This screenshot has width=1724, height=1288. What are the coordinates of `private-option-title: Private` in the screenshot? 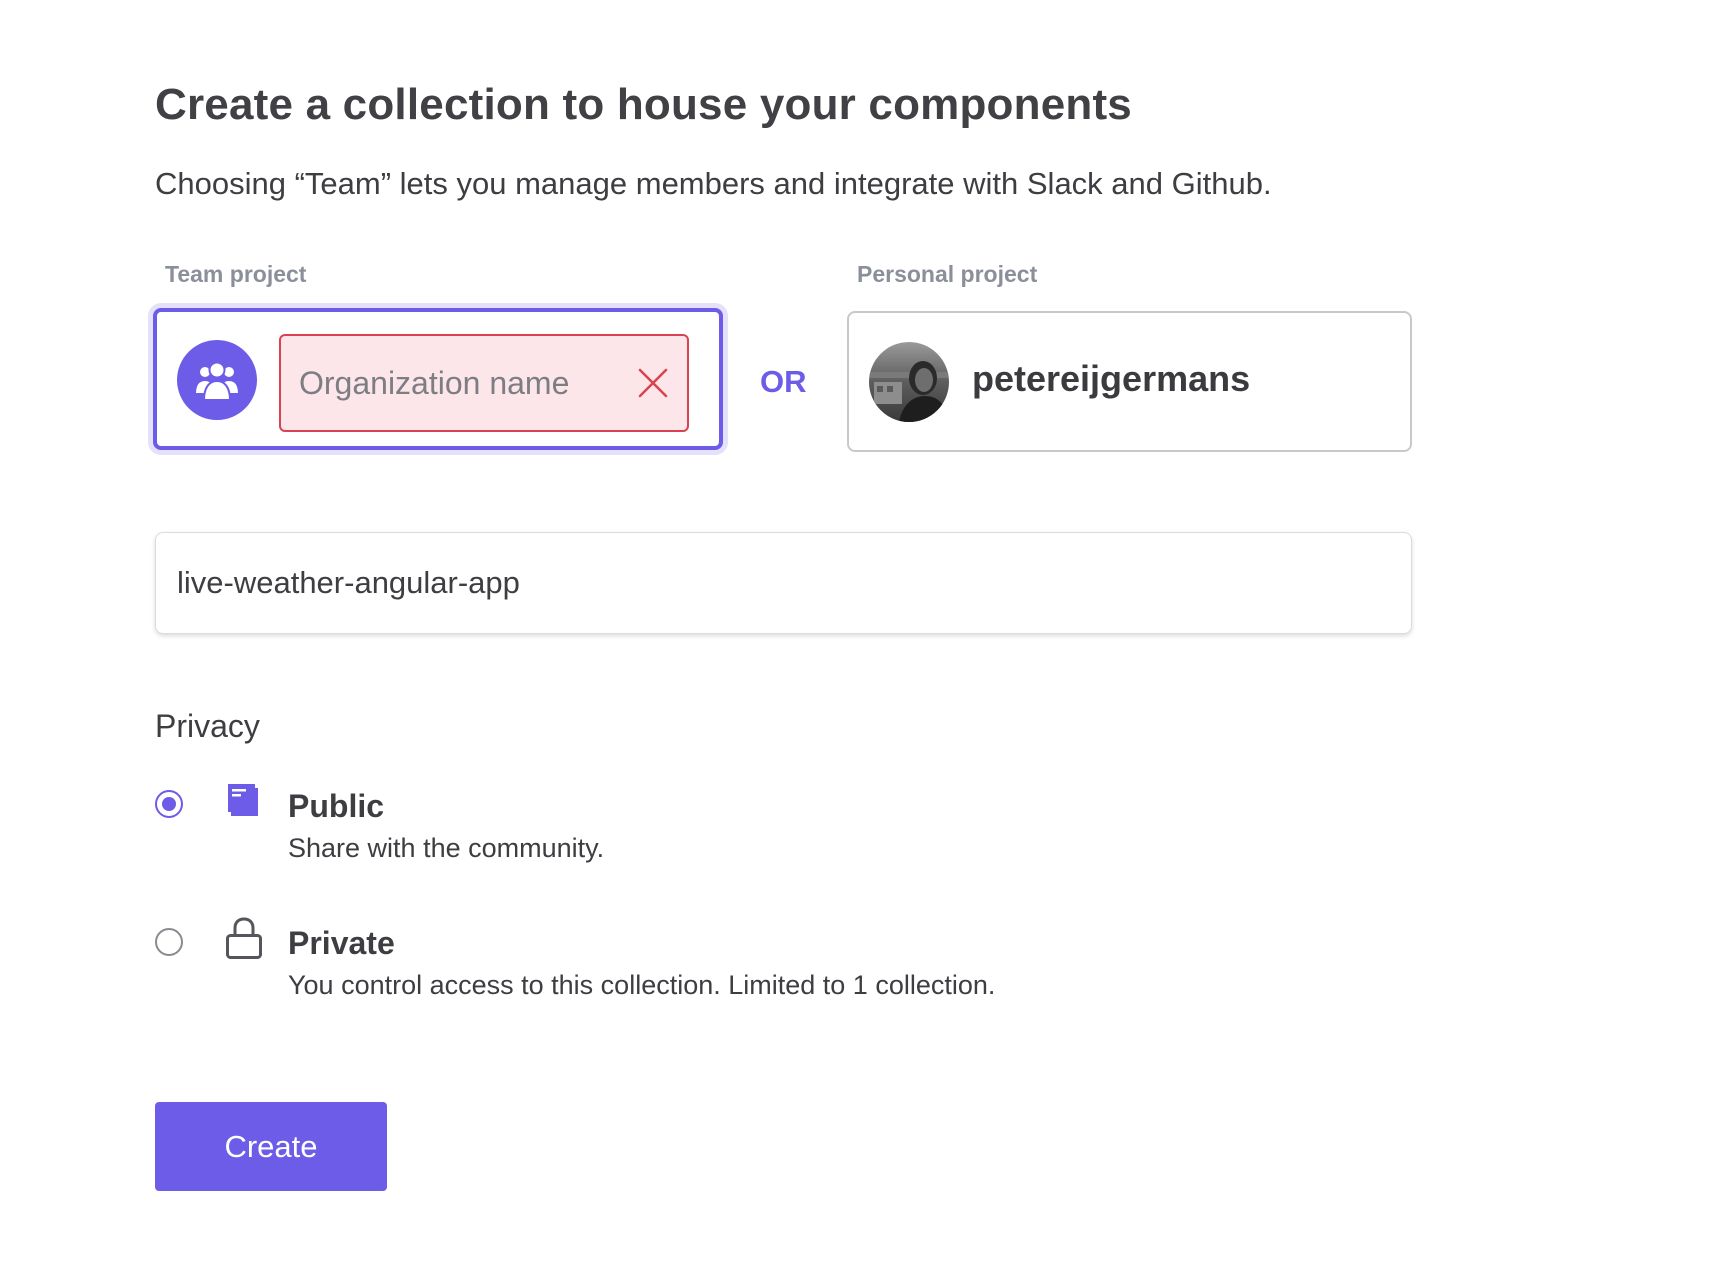 It's located at (341, 943).